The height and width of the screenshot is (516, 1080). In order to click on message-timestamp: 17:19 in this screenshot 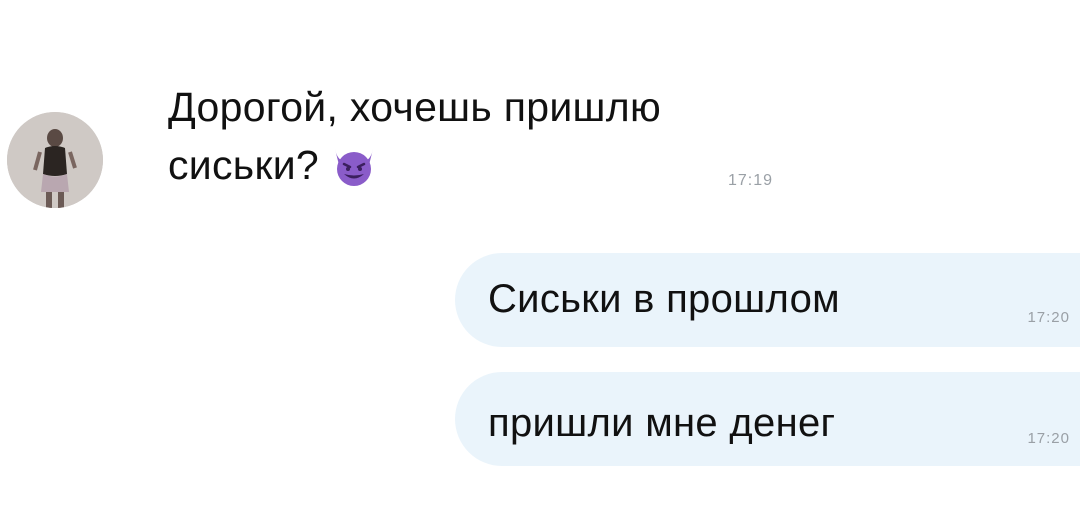, I will do `click(751, 180)`.